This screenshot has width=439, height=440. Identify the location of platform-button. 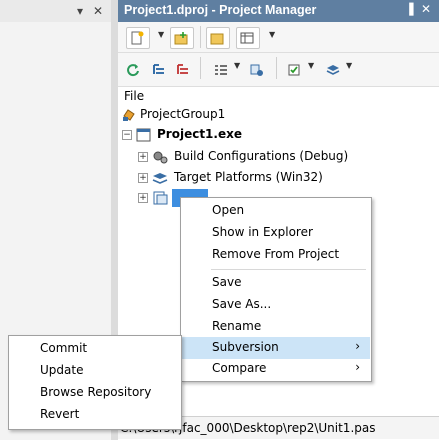
(334, 70).